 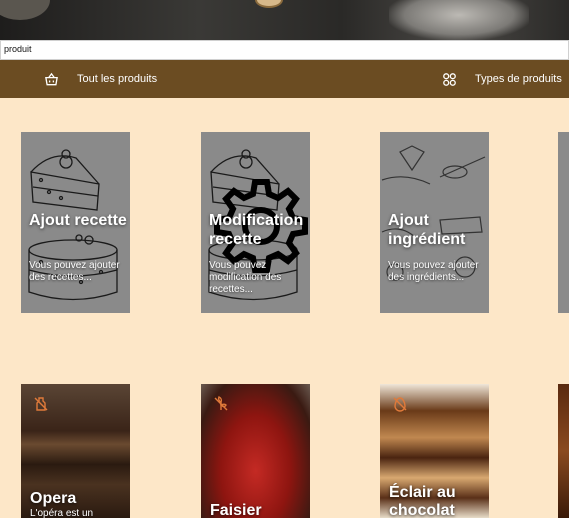 I want to click on product-title-opera: Opera, so click(x=53, y=498).